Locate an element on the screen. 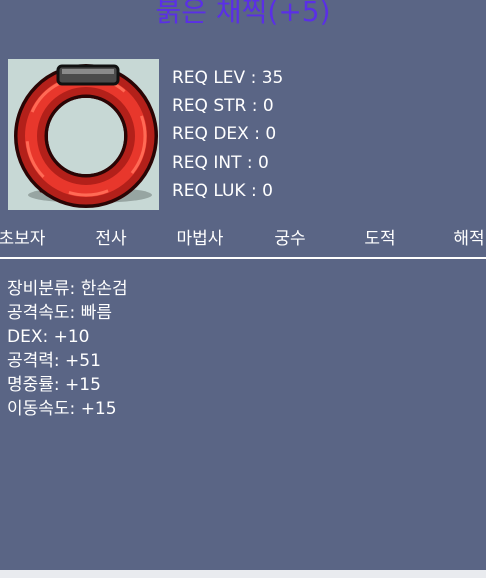  req-dex: REQ DEX : 0 is located at coordinates (224, 134).